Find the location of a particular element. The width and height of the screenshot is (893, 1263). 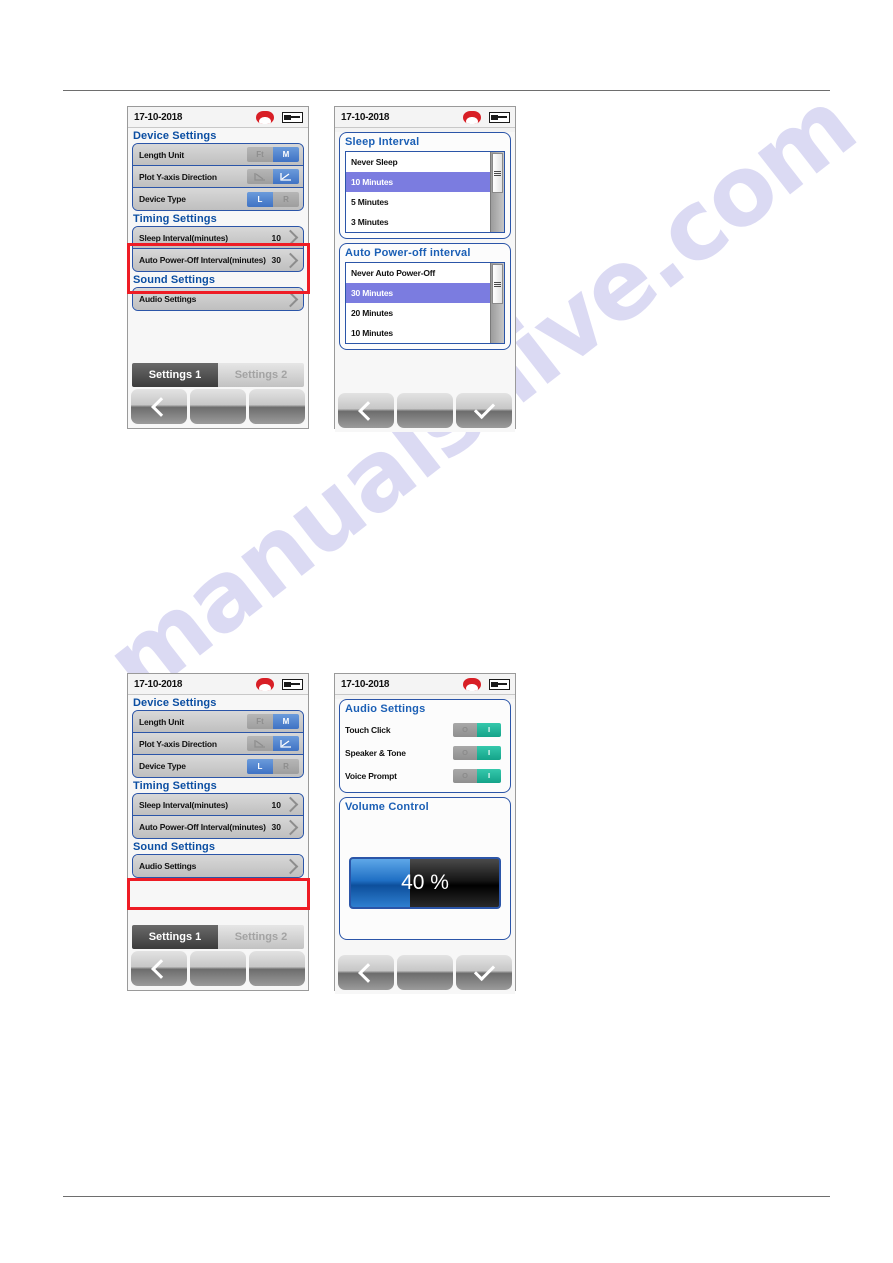

status-bar: 17-10-2018 is located at coordinates (425, 117).